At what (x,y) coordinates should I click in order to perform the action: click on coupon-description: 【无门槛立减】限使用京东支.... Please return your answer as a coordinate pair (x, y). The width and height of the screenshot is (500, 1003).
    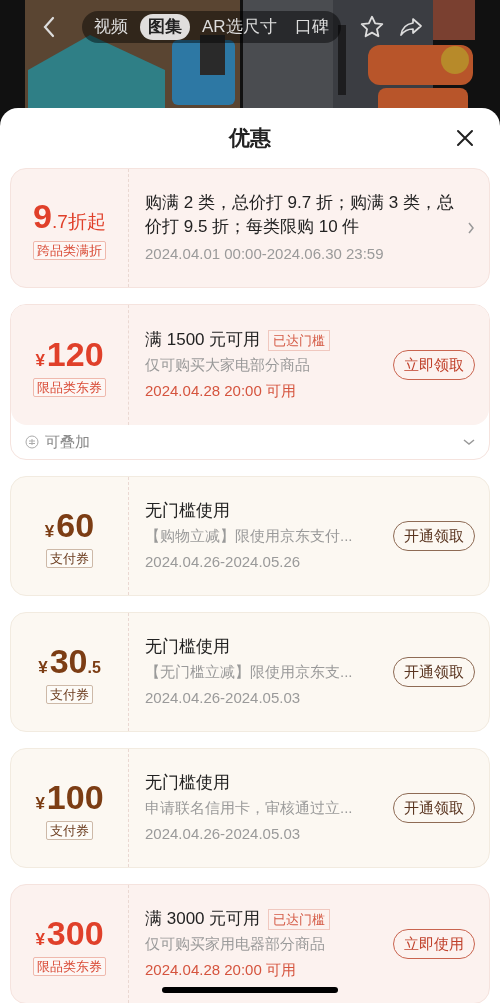
    Looking at the image, I should click on (249, 672).